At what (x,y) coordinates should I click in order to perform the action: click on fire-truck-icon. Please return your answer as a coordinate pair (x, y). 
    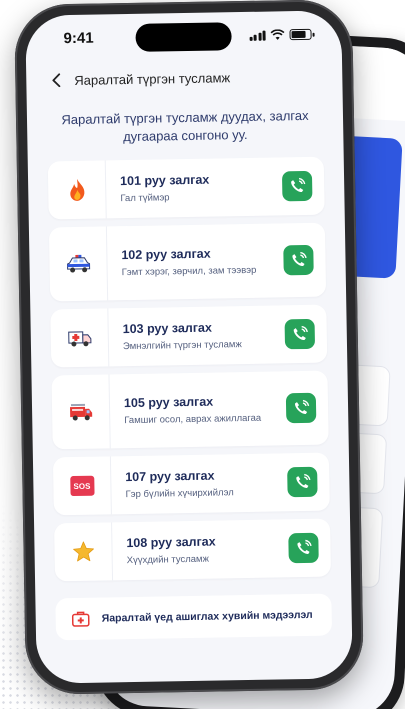
    Looking at the image, I should click on (80, 412).